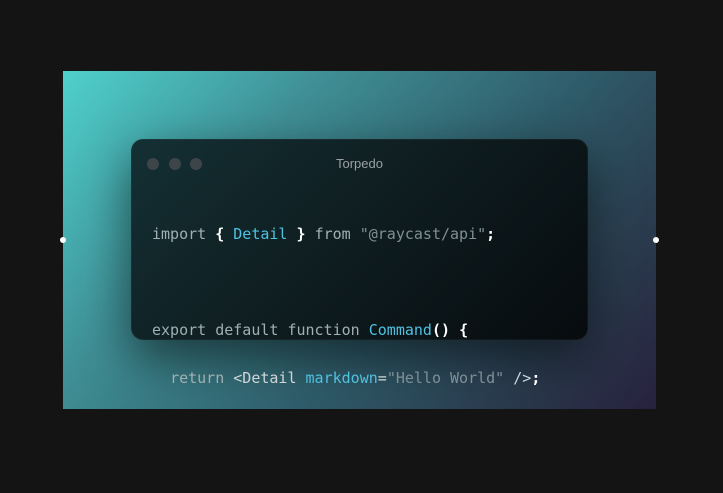 The height and width of the screenshot is (493, 723). What do you see at coordinates (382, 378) in the screenshot?
I see `equals: =` at bounding box center [382, 378].